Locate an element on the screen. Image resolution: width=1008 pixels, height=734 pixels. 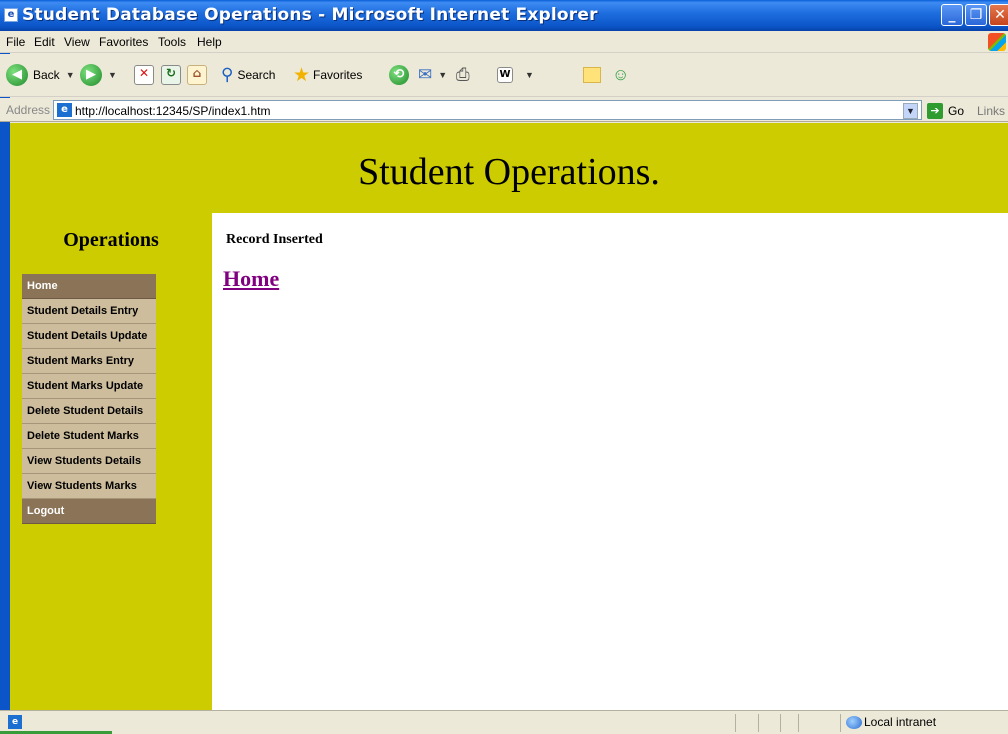
forward-button: ▶ ▼ is located at coordinates (98, 75).